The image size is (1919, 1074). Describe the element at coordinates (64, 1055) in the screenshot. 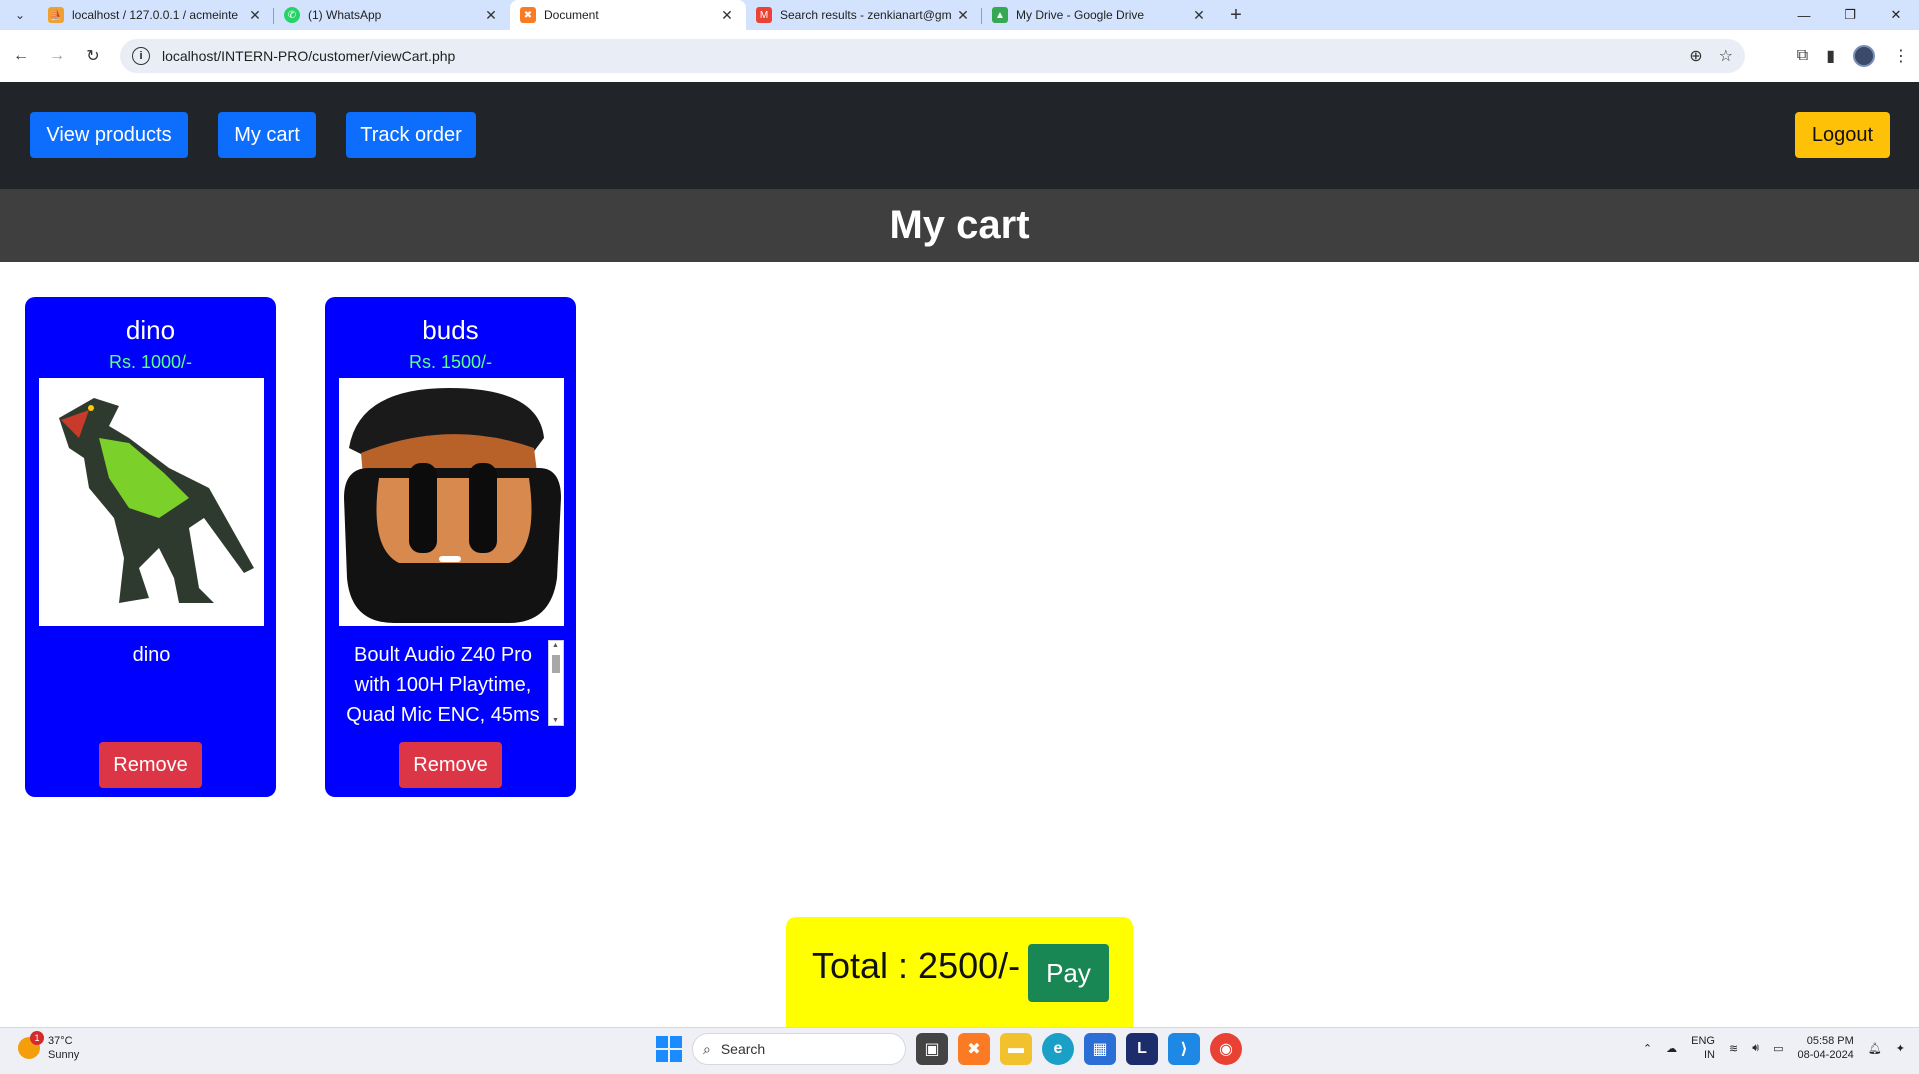

I see `weather-condition: Sunny` at that location.